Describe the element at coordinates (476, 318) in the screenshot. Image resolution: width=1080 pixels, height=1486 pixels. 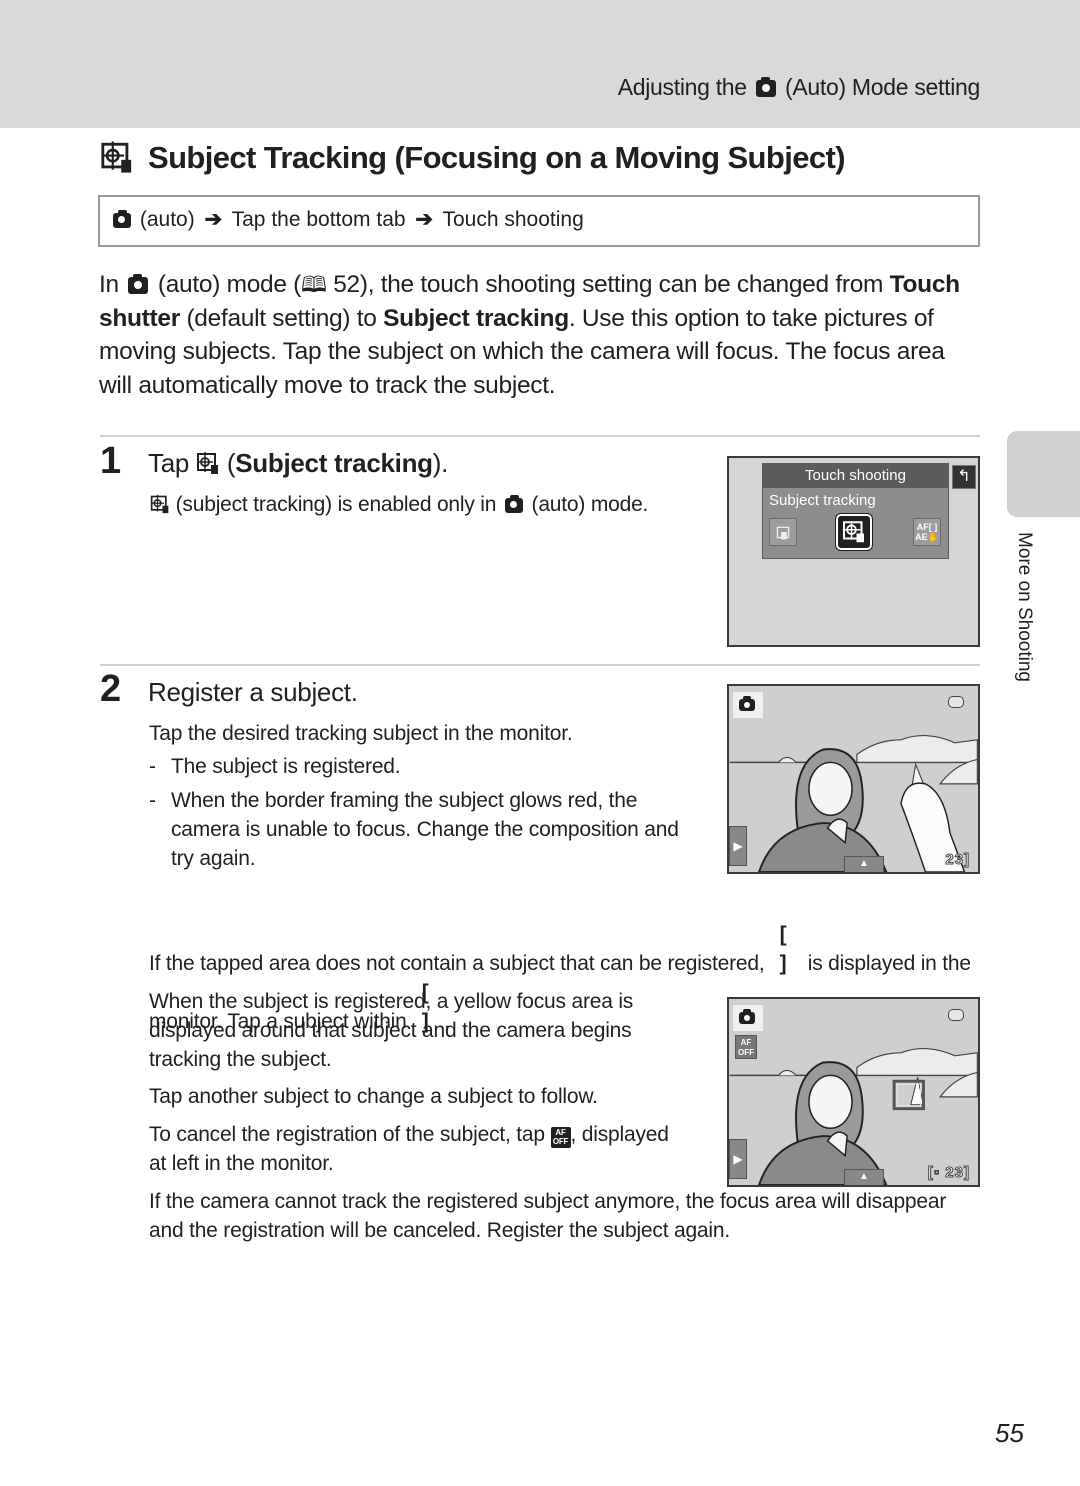
I see `subject-tracking-term: Subject tracking` at that location.